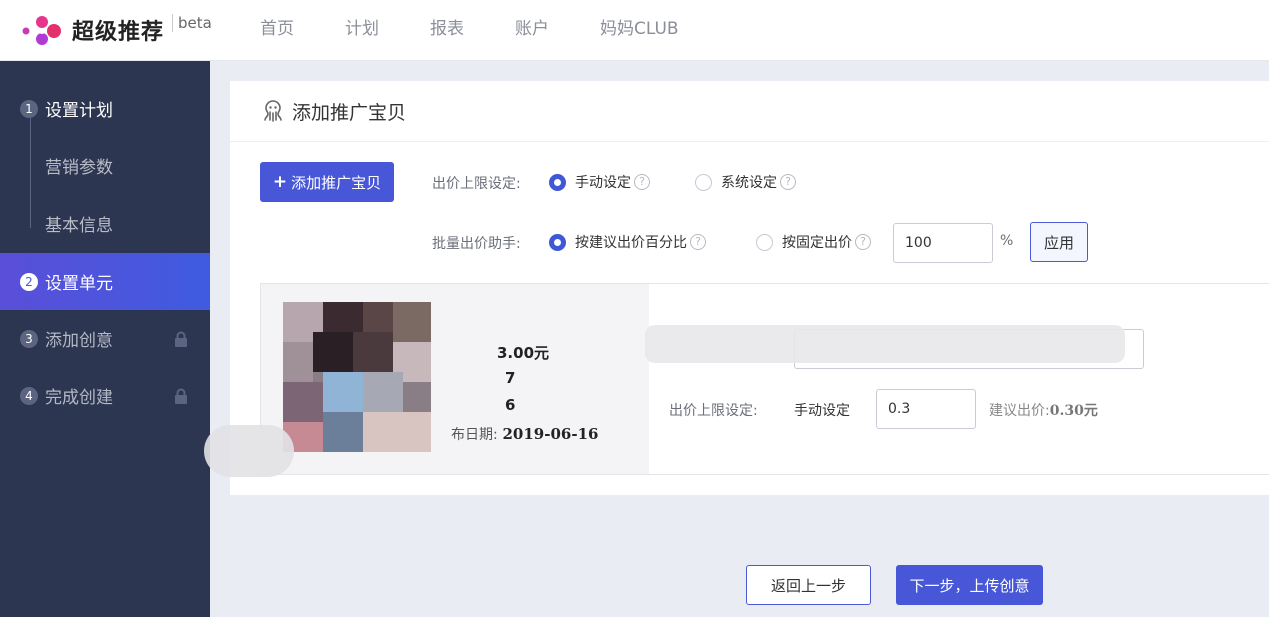  I want to click on add-item-label: 添加推广宝贝, so click(336, 182).